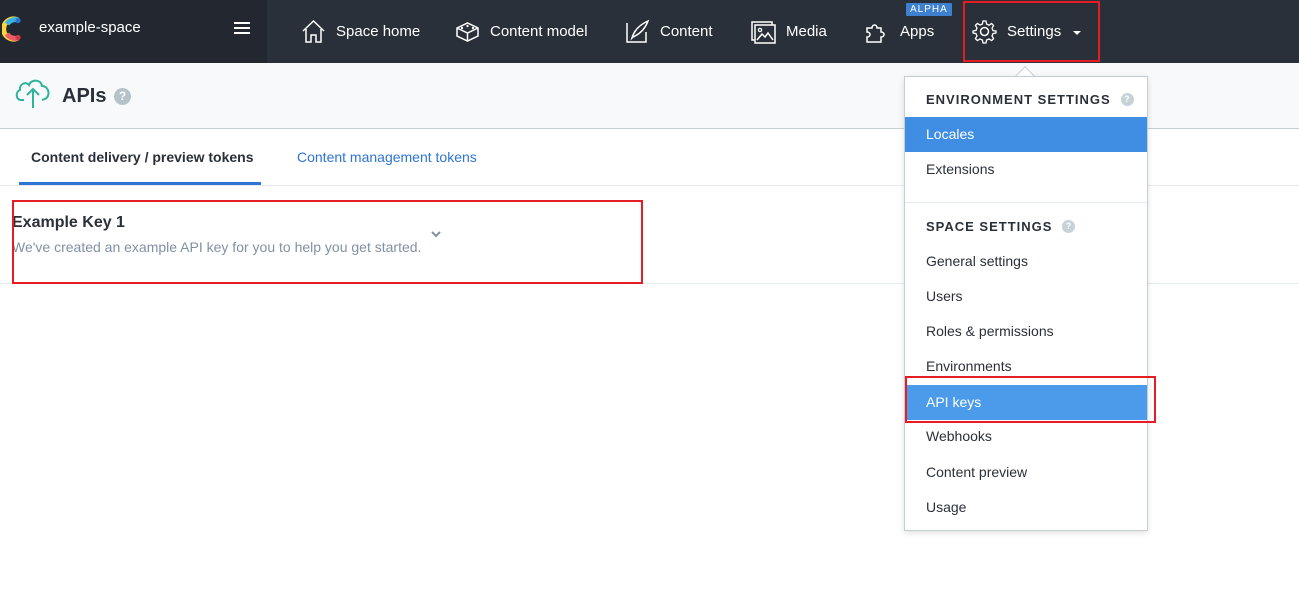 Image resolution: width=1299 pixels, height=599 pixels. What do you see at coordinates (638, 31) in the screenshot?
I see `content-icon` at bounding box center [638, 31].